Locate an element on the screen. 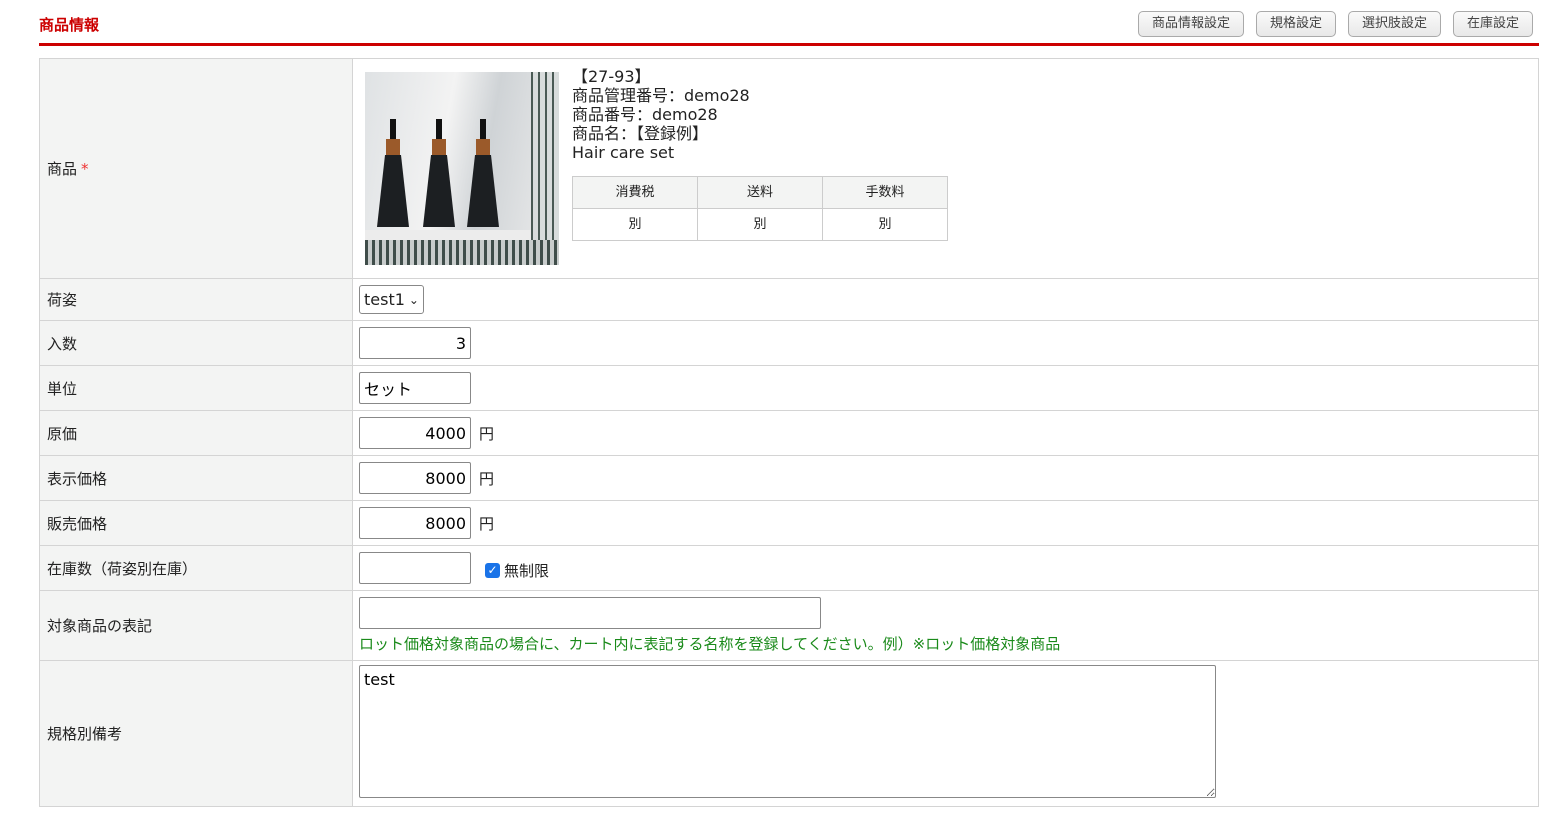 The height and width of the screenshot is (820, 1563). unlimited-checkbox: ✓ 無制限 is located at coordinates (517, 570).